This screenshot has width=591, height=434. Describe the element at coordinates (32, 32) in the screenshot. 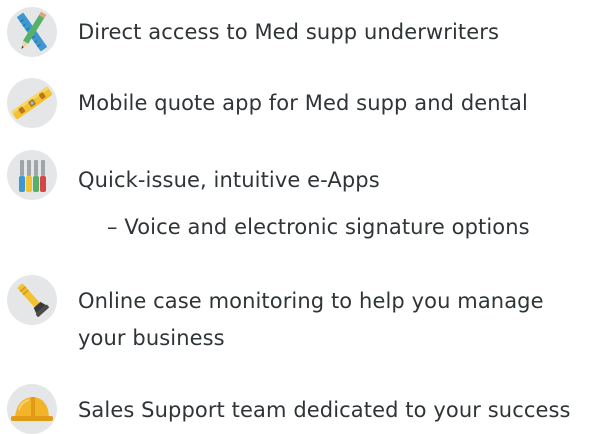

I see `ruler-pencil-icon` at that location.